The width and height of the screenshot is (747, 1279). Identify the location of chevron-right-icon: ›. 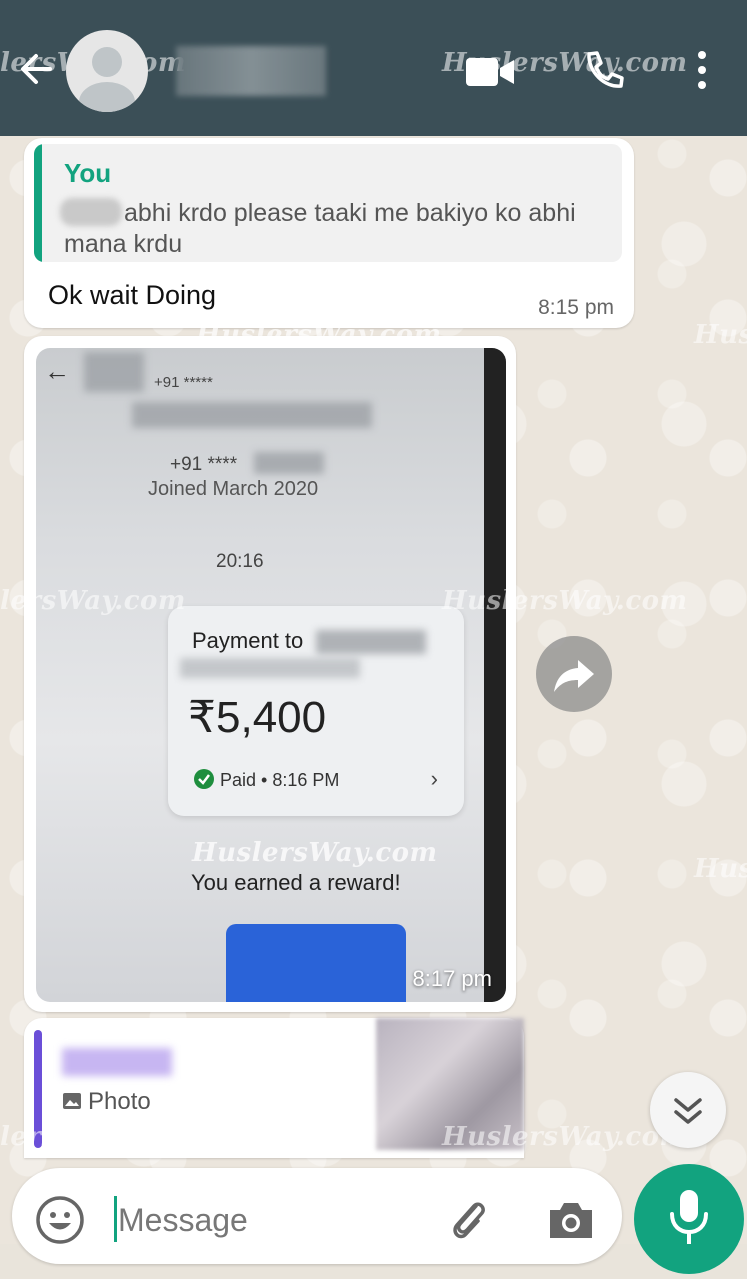
(434, 778).